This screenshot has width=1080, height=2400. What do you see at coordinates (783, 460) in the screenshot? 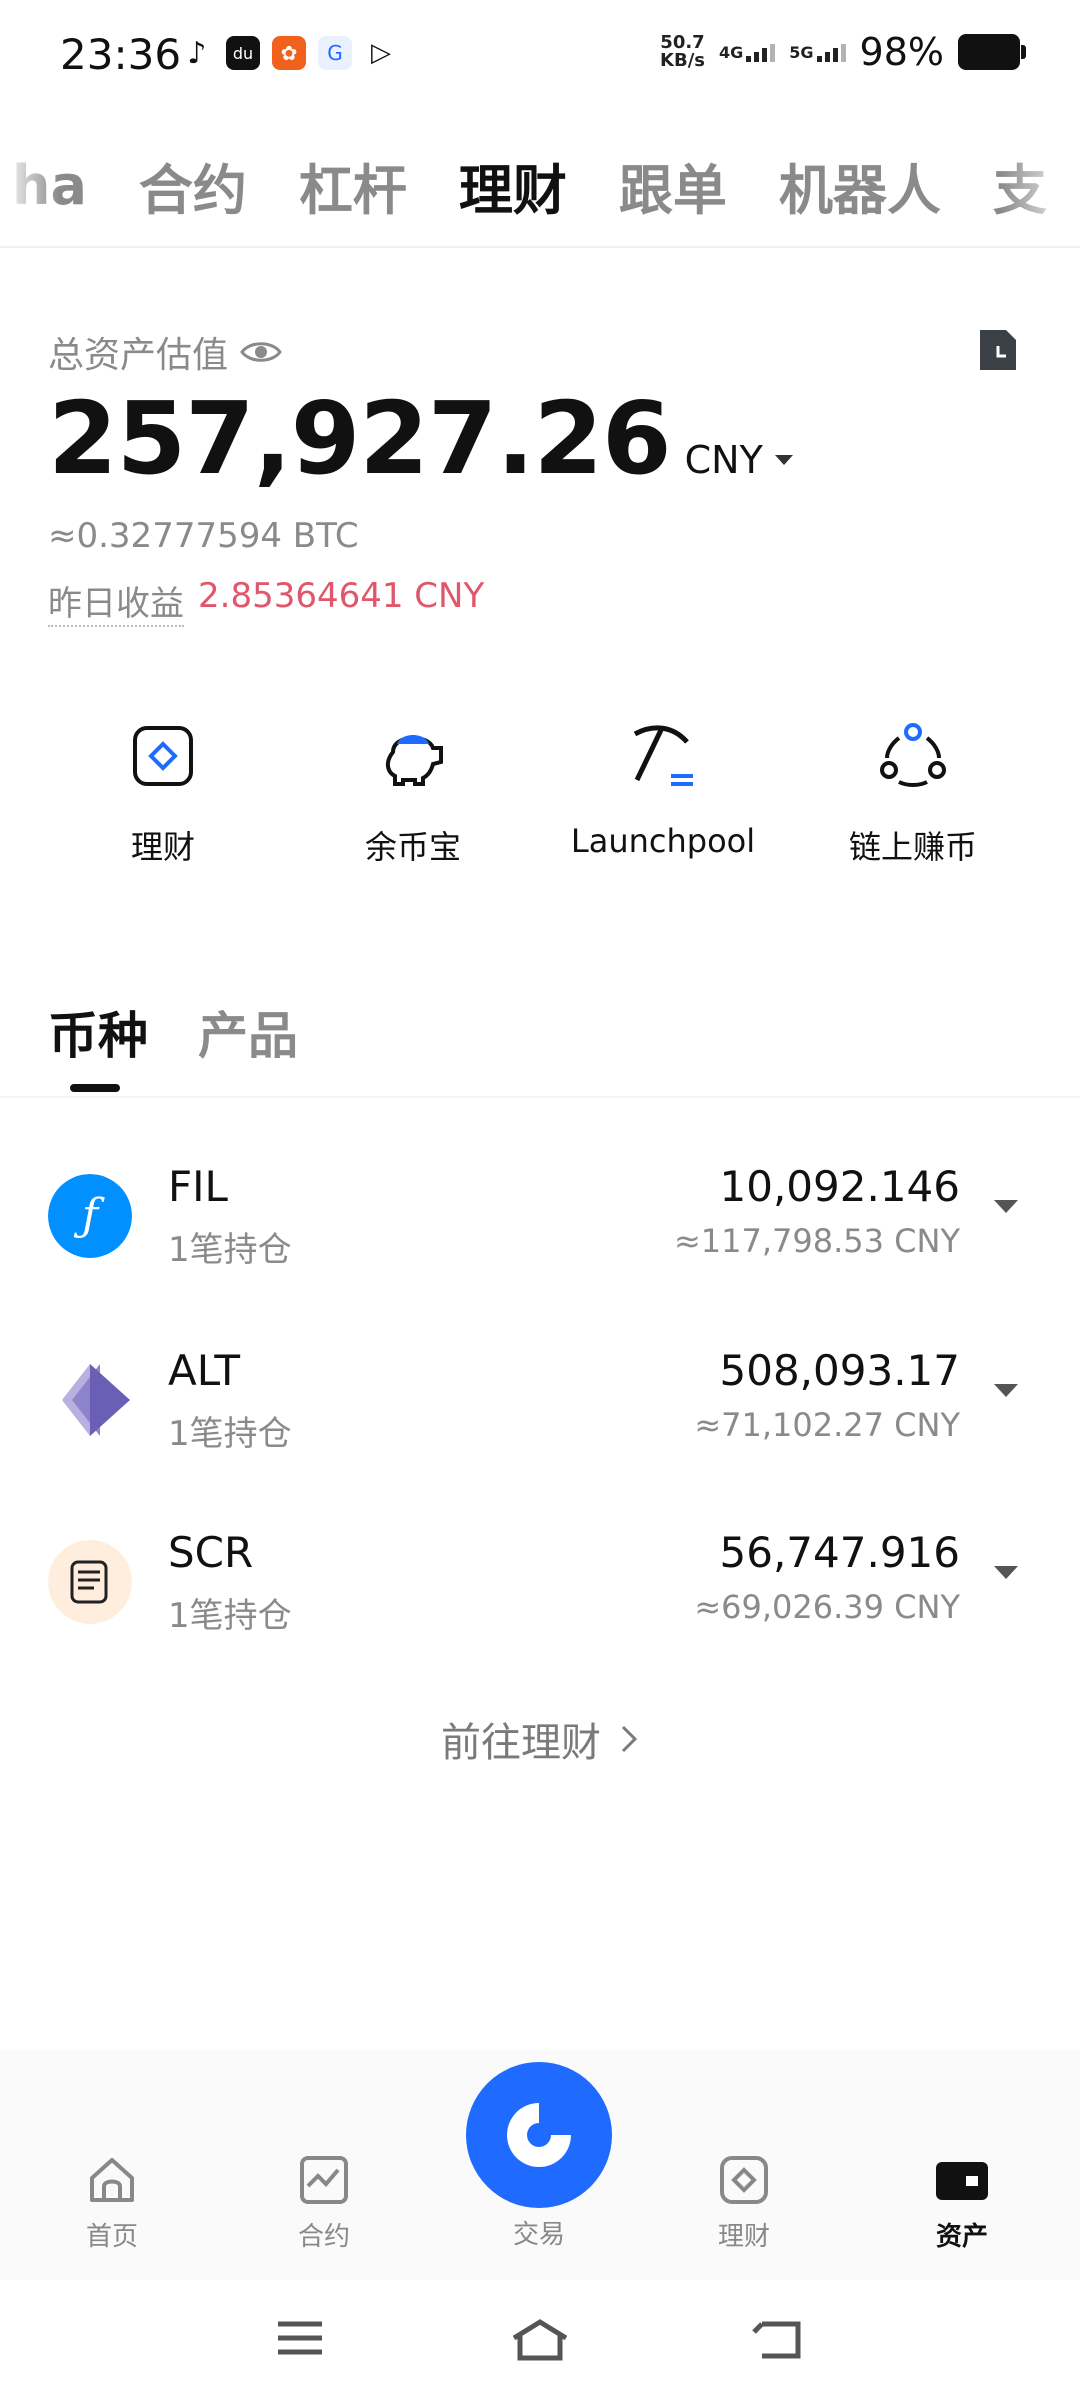
I see `caret-down-icon` at bounding box center [783, 460].